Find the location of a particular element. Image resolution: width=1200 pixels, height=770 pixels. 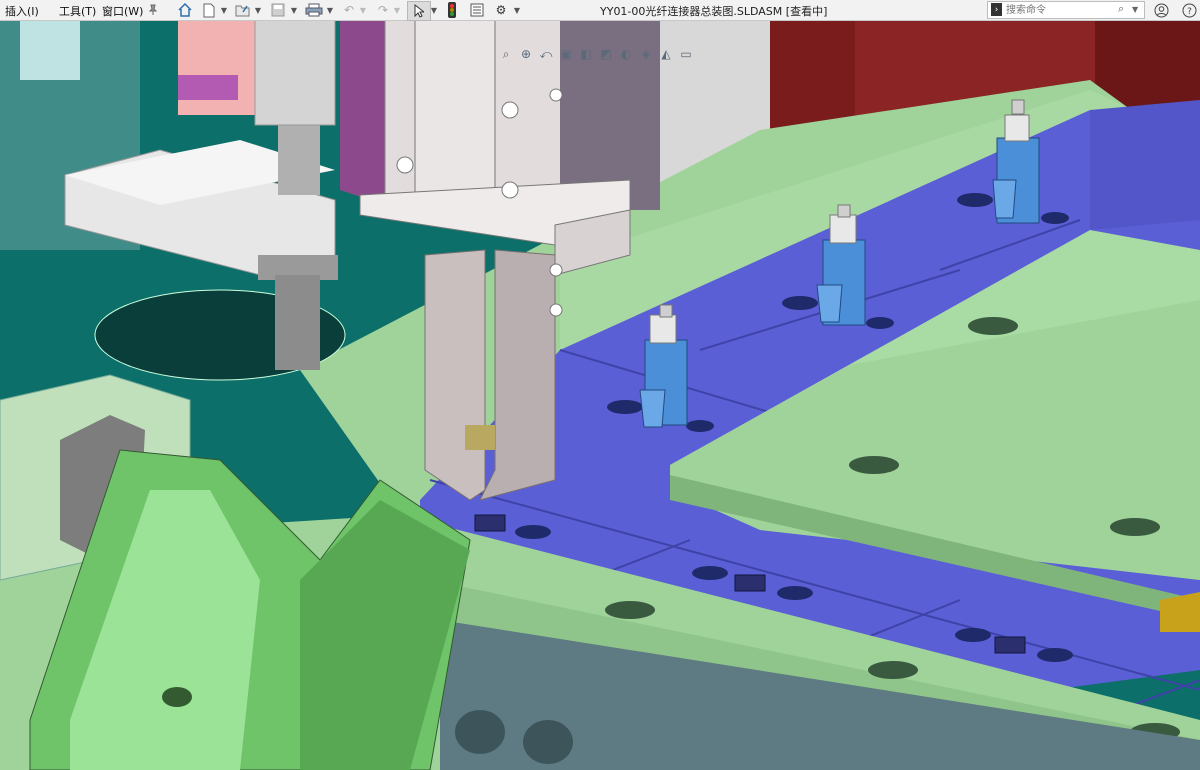

undo-icon: ↶ is located at coordinates (349, 10).